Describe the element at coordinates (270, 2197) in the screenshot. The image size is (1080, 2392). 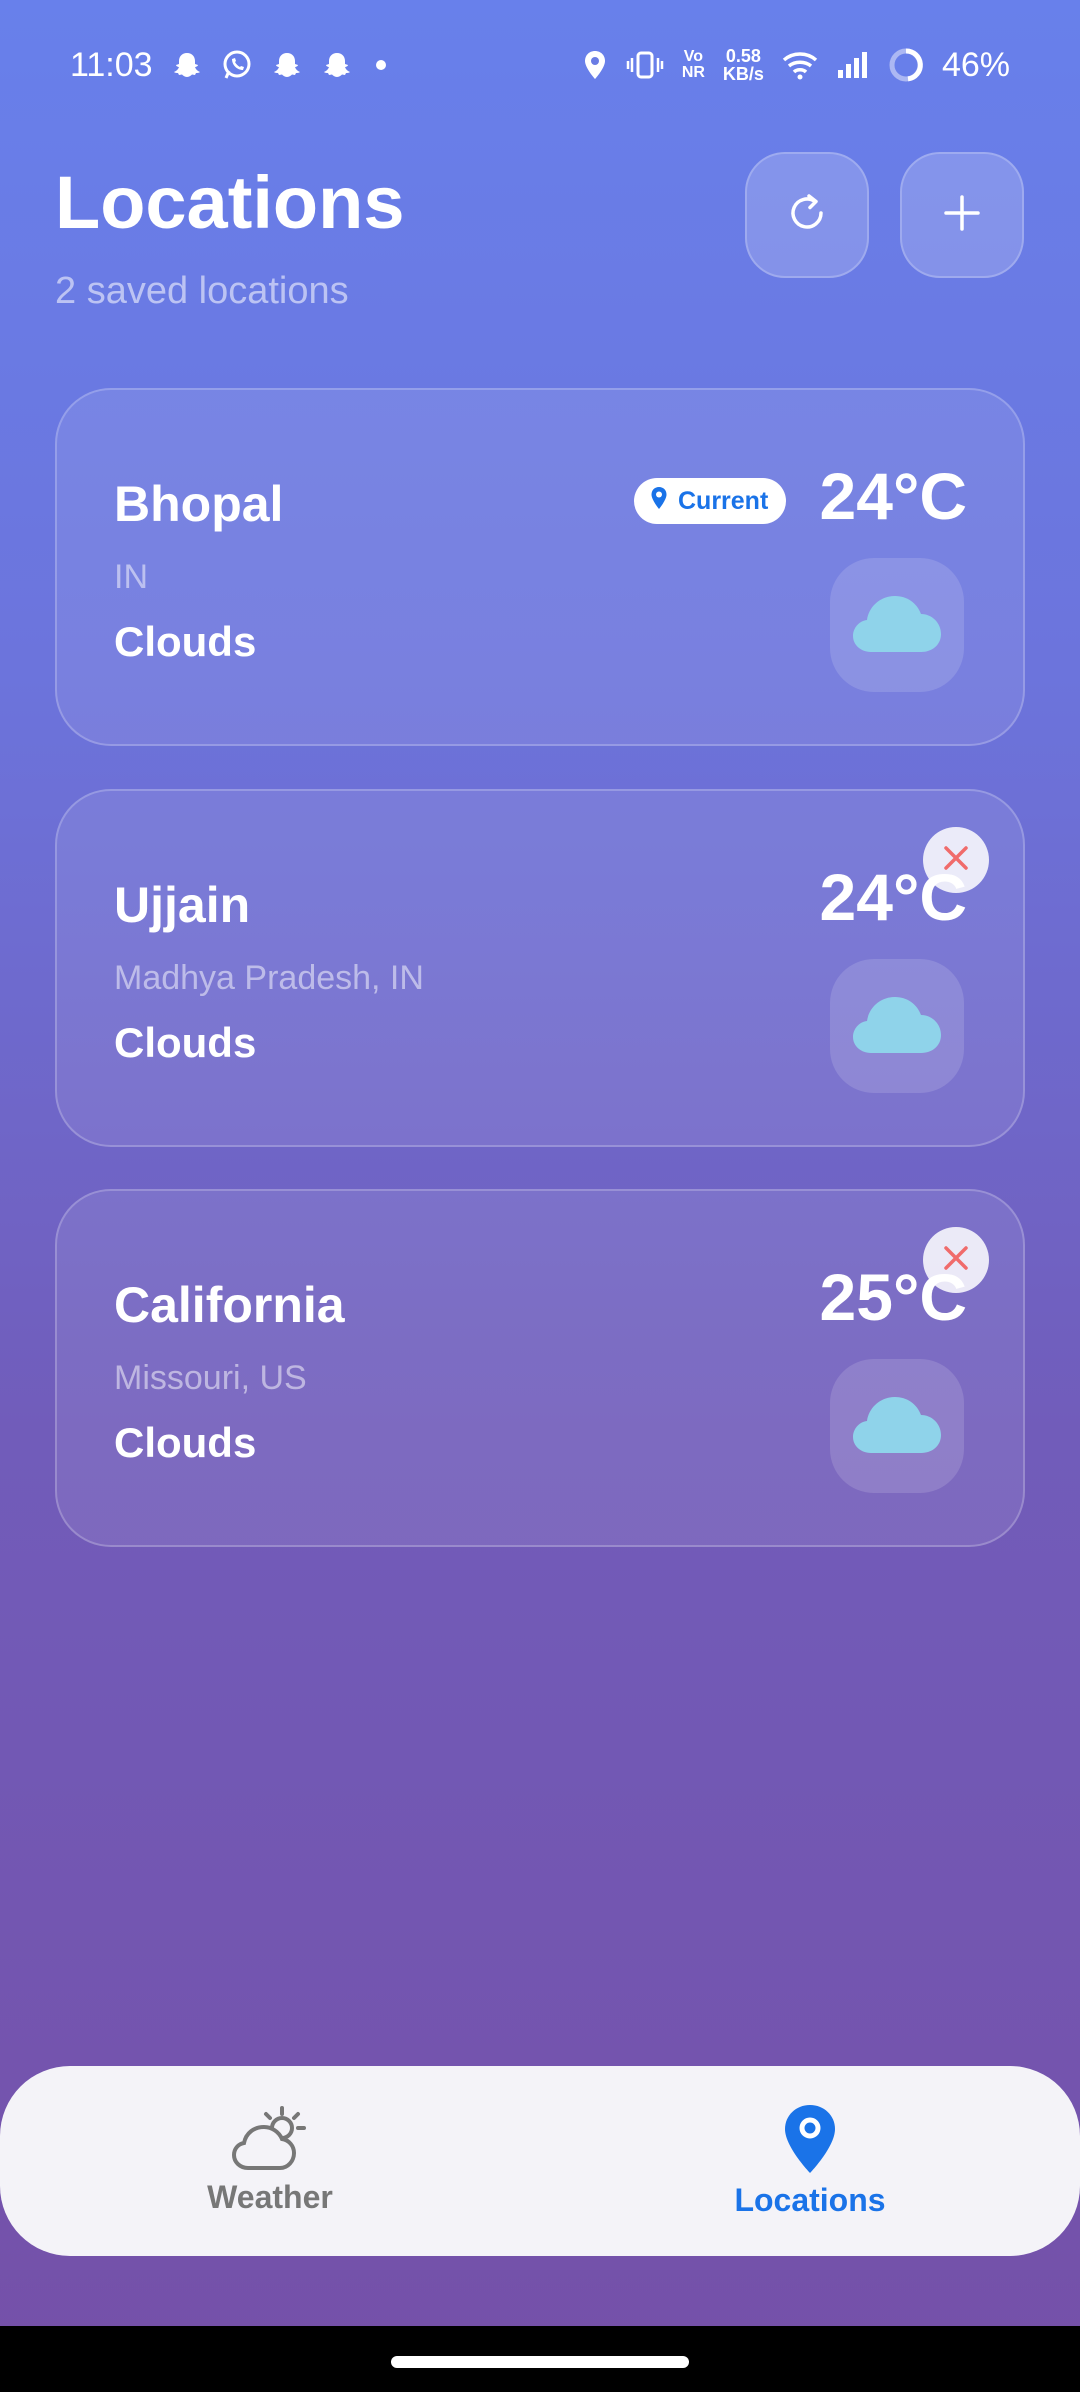
I see `nav-label-weather: Weather` at that location.